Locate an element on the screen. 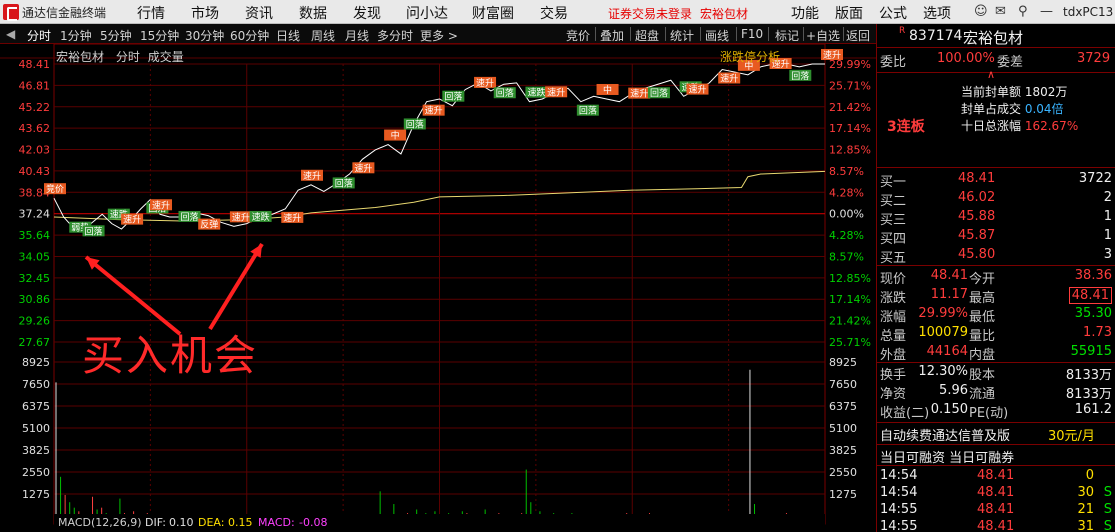  seal-label-1: 封单占成交 is located at coordinates (990, 109).